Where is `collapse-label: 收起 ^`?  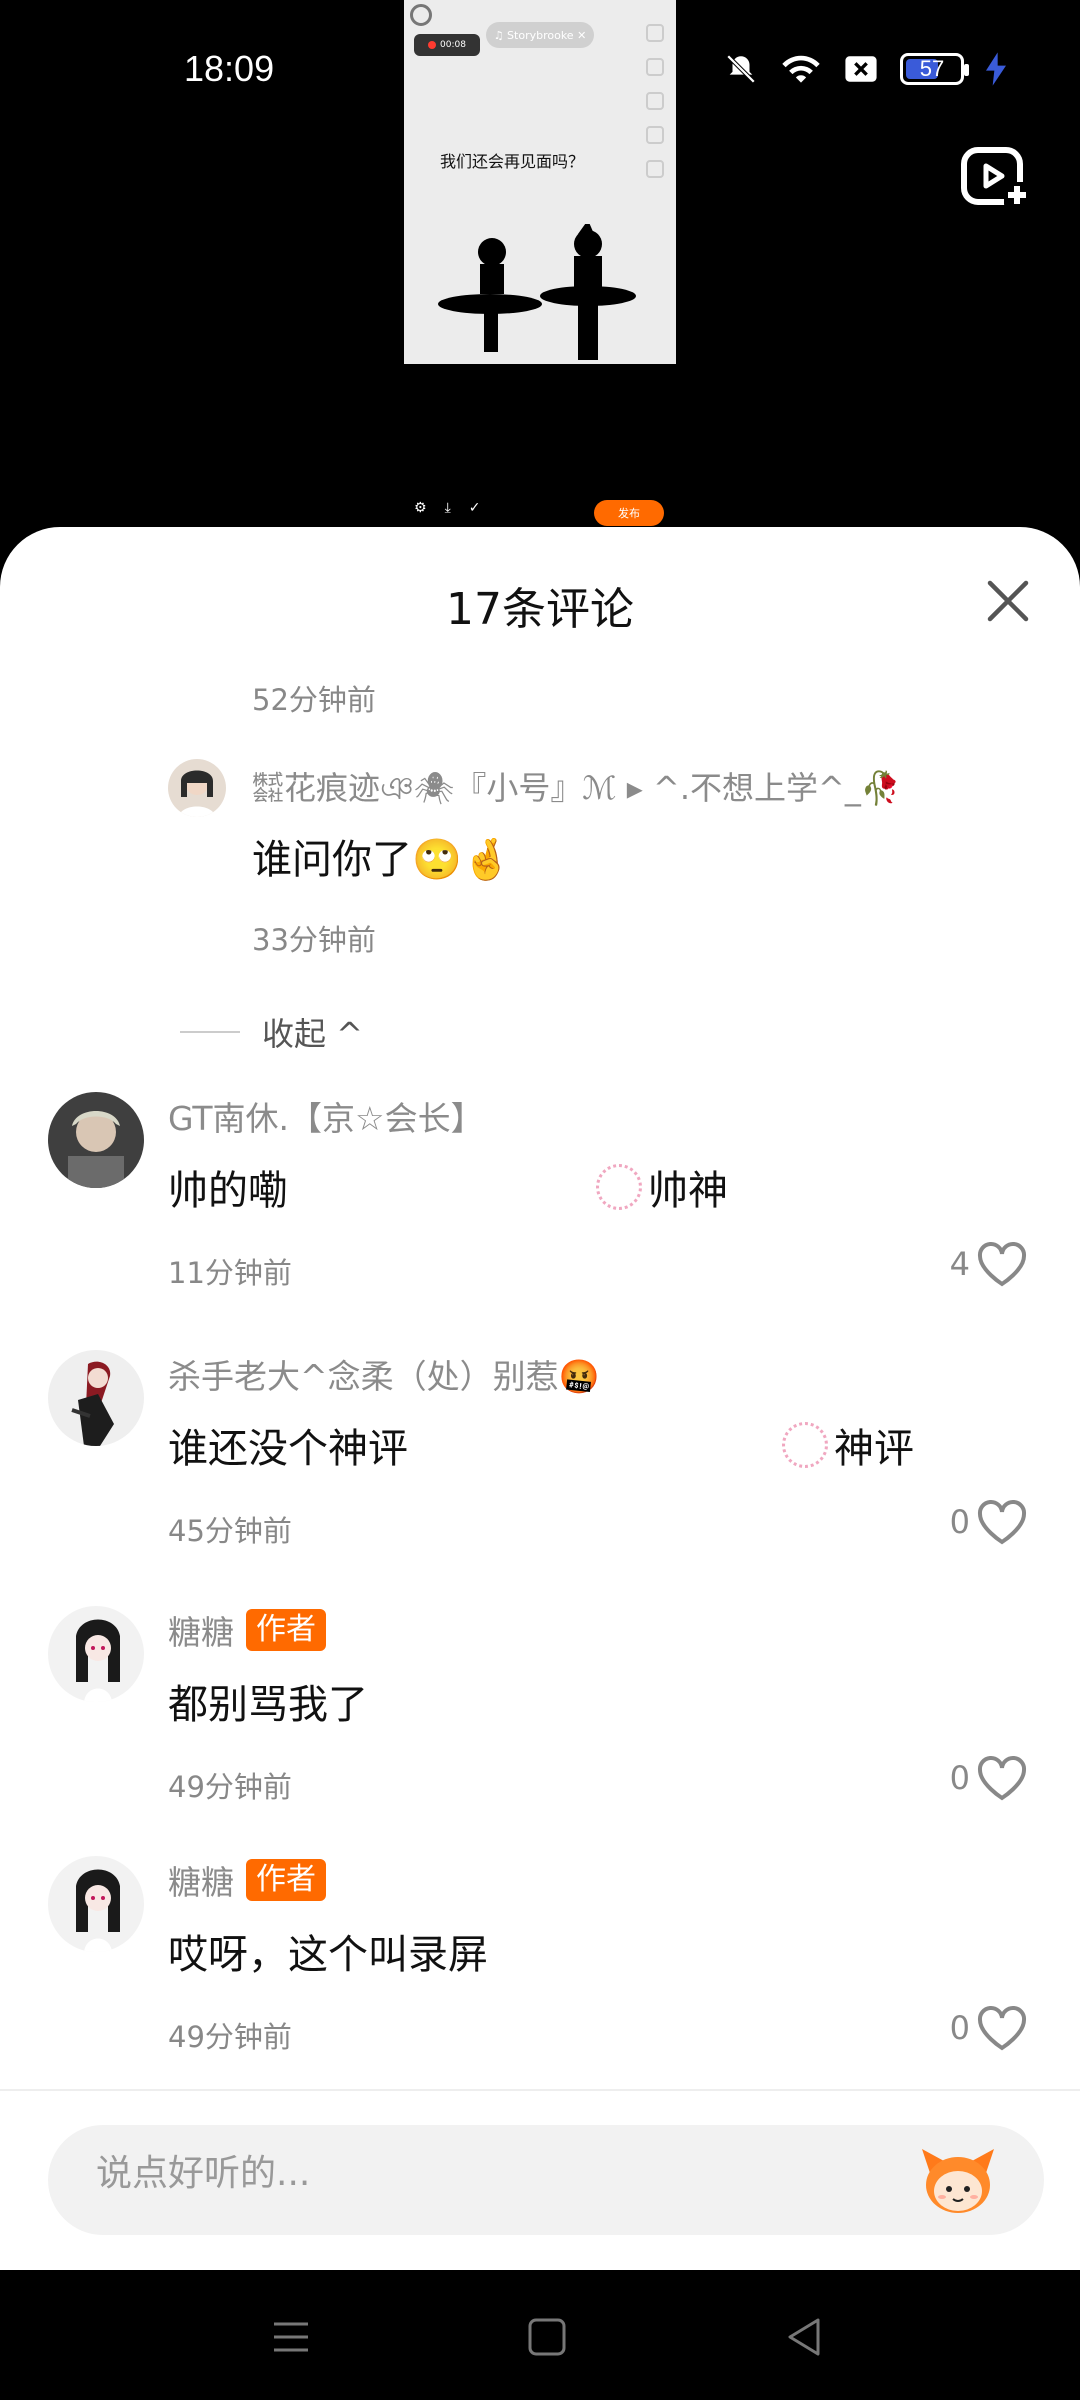
collapse-label: 收起 ^ is located at coordinates (312, 1034).